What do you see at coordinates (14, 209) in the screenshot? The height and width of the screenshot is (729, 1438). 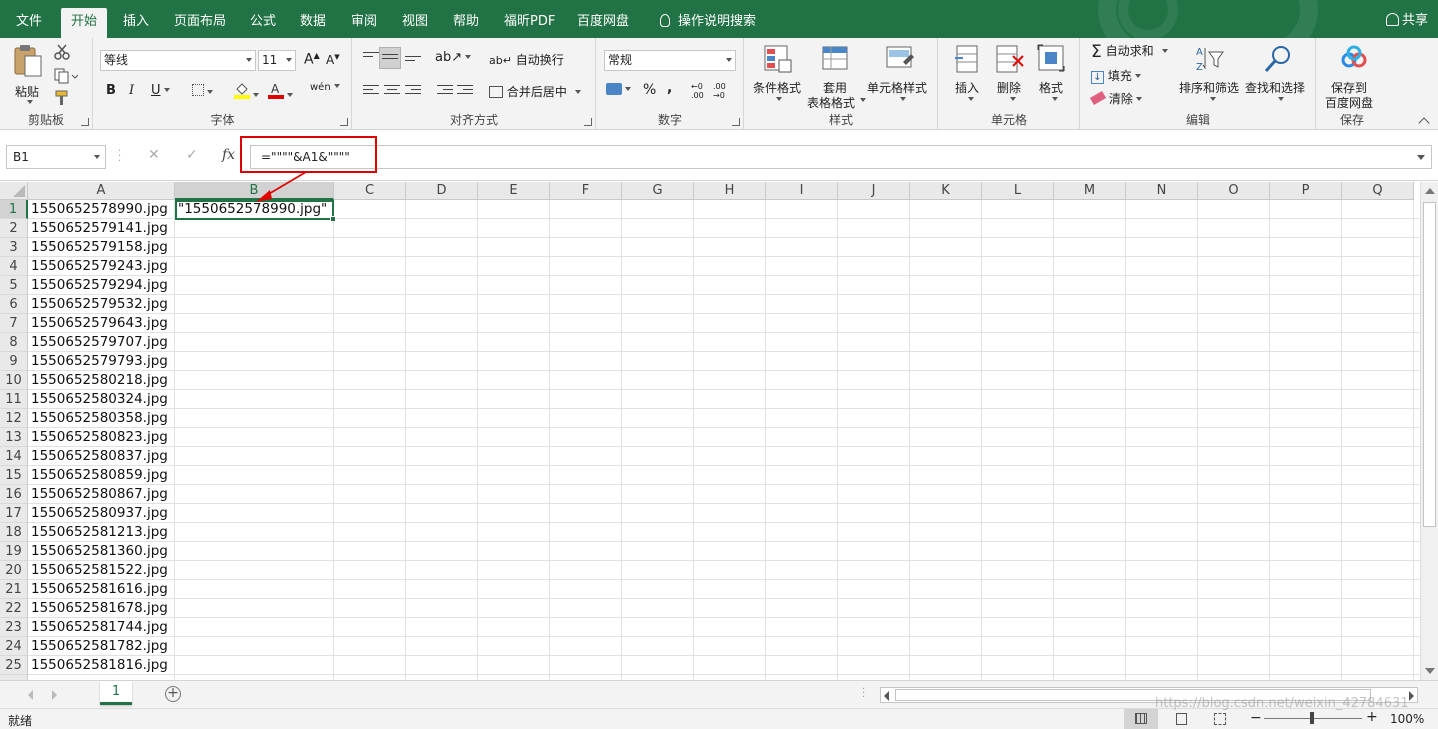 I see `row-header: 1` at bounding box center [14, 209].